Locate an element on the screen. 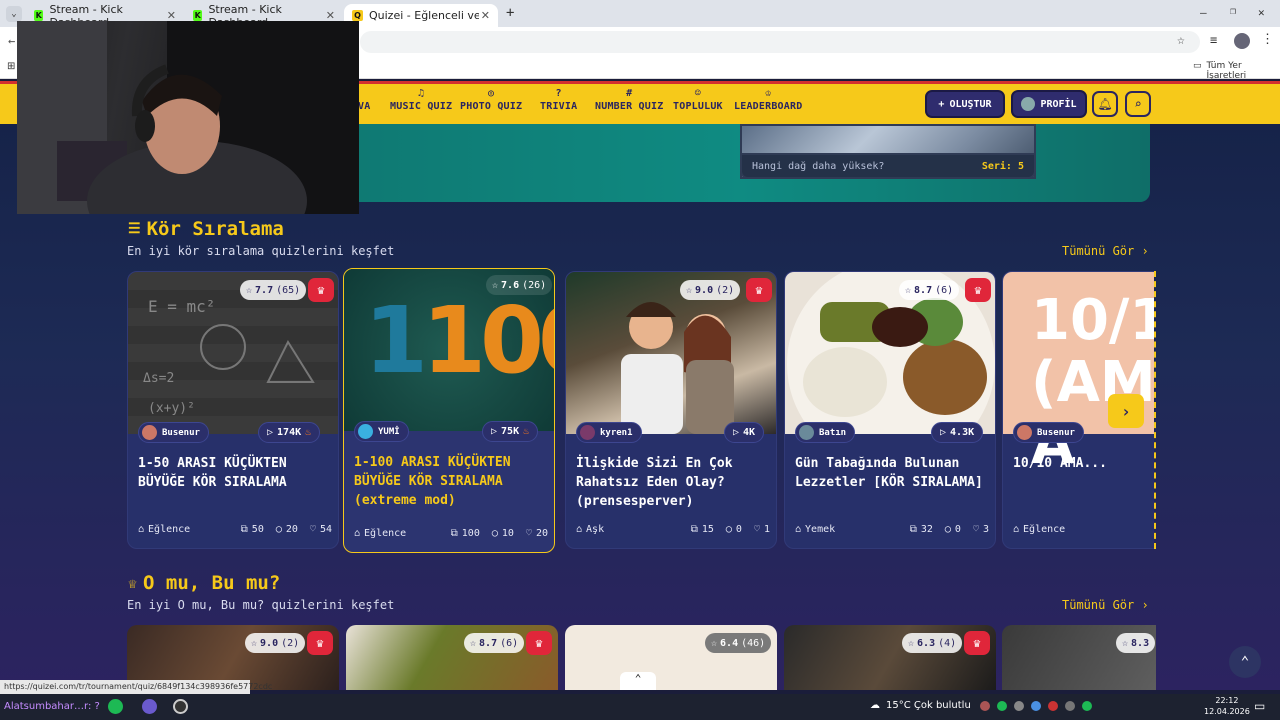  comment-icon: ◯ is located at coordinates (494, 533).